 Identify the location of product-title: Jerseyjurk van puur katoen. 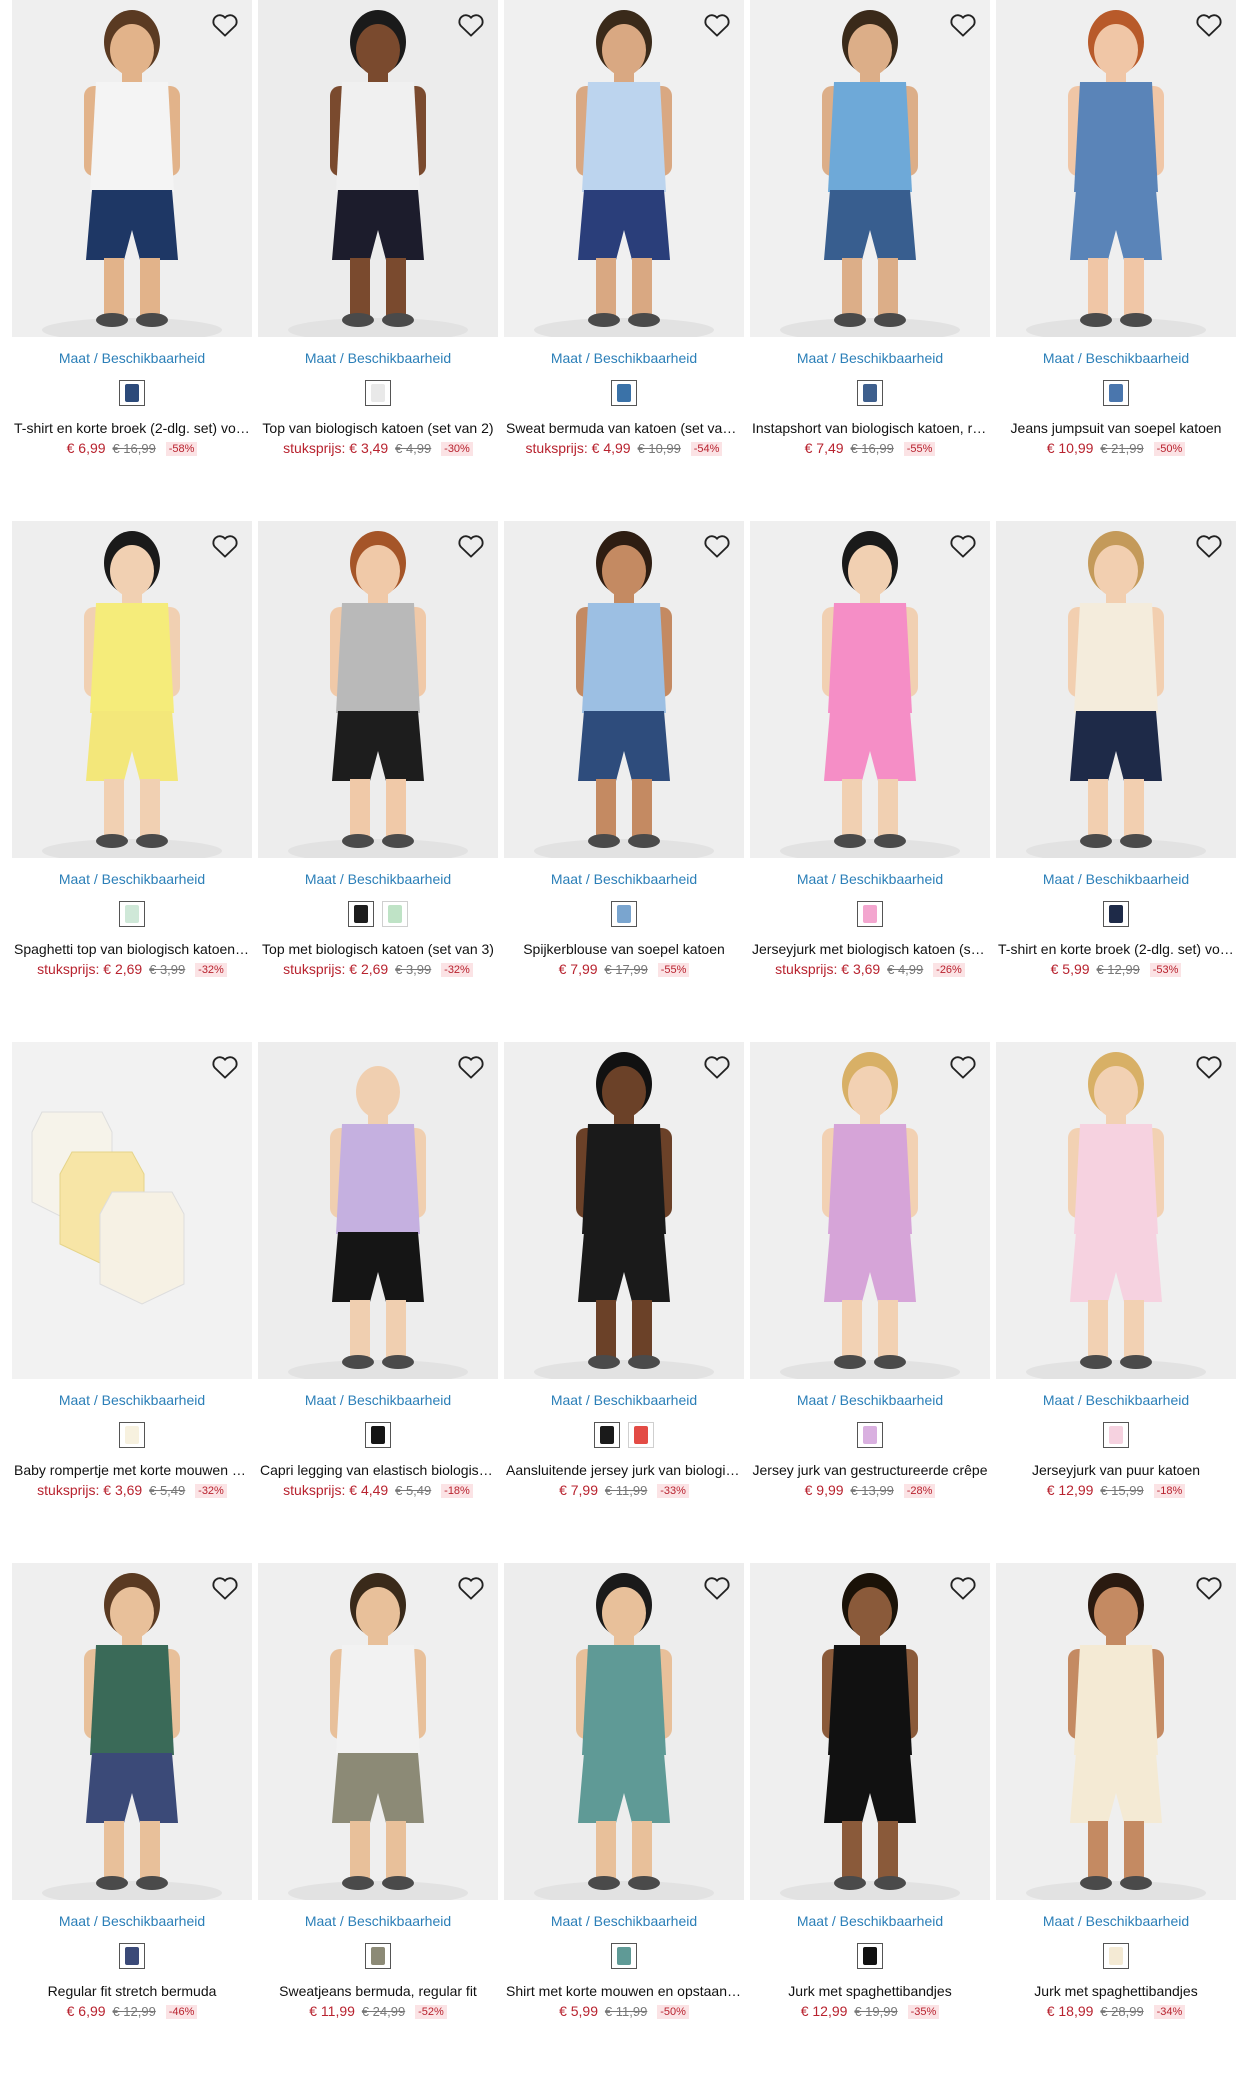
(1116, 1470).